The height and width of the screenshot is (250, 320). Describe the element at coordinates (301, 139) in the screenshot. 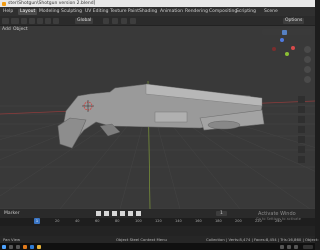

I see `object-properties-icon` at that location.